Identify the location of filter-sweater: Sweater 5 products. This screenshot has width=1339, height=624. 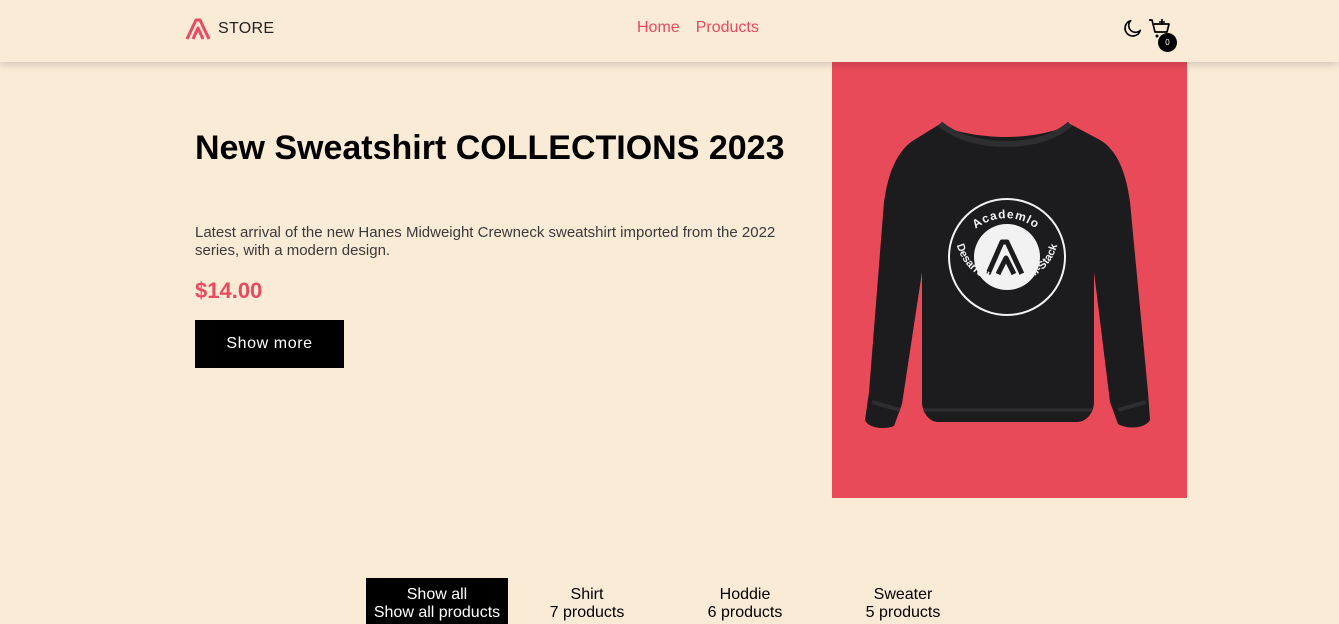
(903, 601).